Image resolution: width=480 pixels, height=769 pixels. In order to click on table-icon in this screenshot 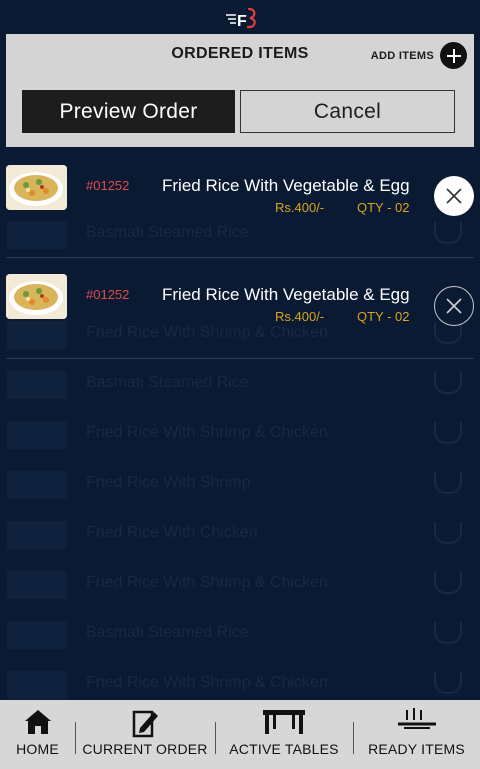, I will do `click(284, 722)`.